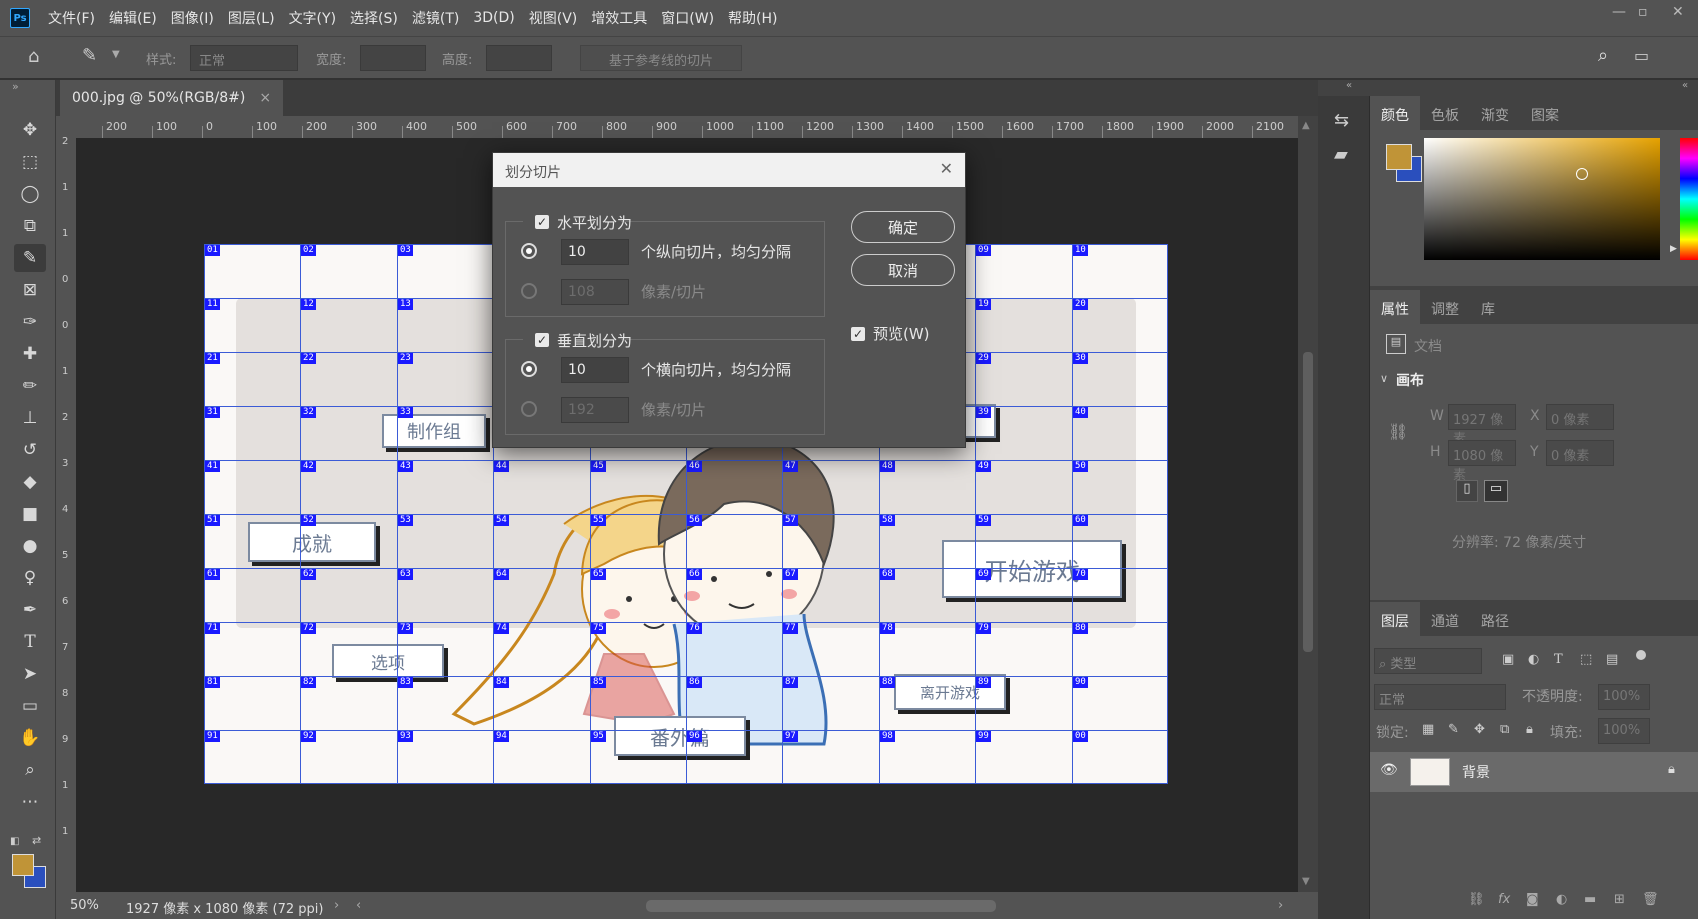 The image size is (1698, 919). I want to click on scroll-left-icon: ‹, so click(358, 905).